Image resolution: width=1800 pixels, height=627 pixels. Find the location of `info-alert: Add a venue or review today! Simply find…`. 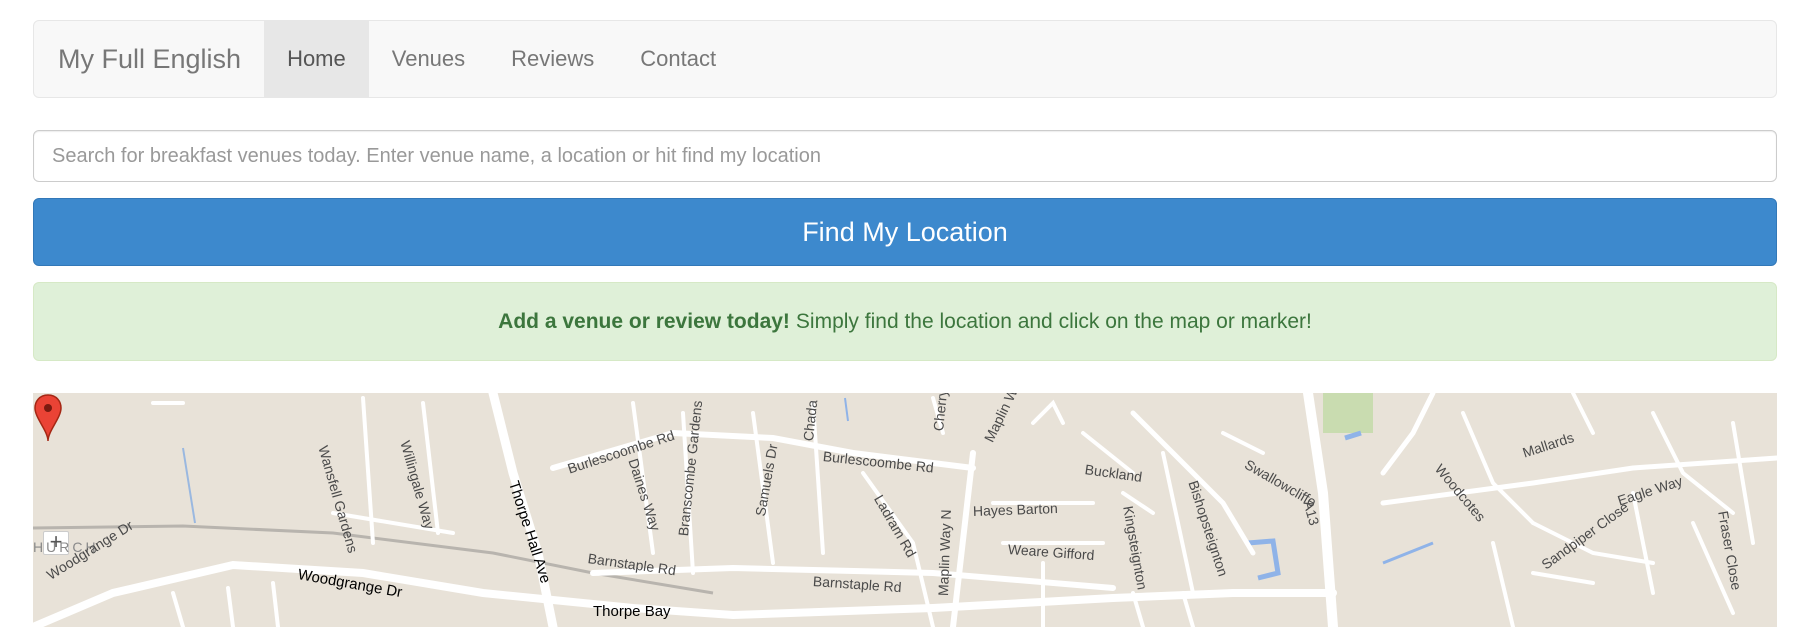

info-alert: Add a venue or review today! Simply find… is located at coordinates (905, 321).